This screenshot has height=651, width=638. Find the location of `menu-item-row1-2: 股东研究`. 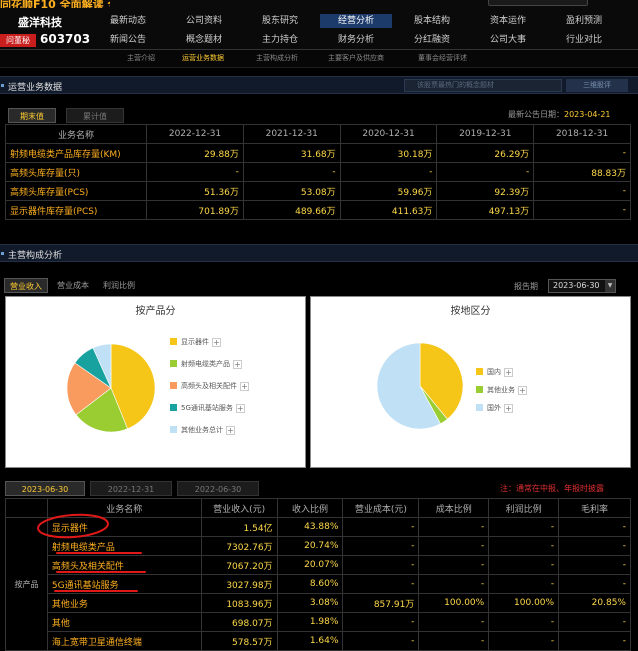

menu-item-row1-2: 股东研究 is located at coordinates (280, 21).